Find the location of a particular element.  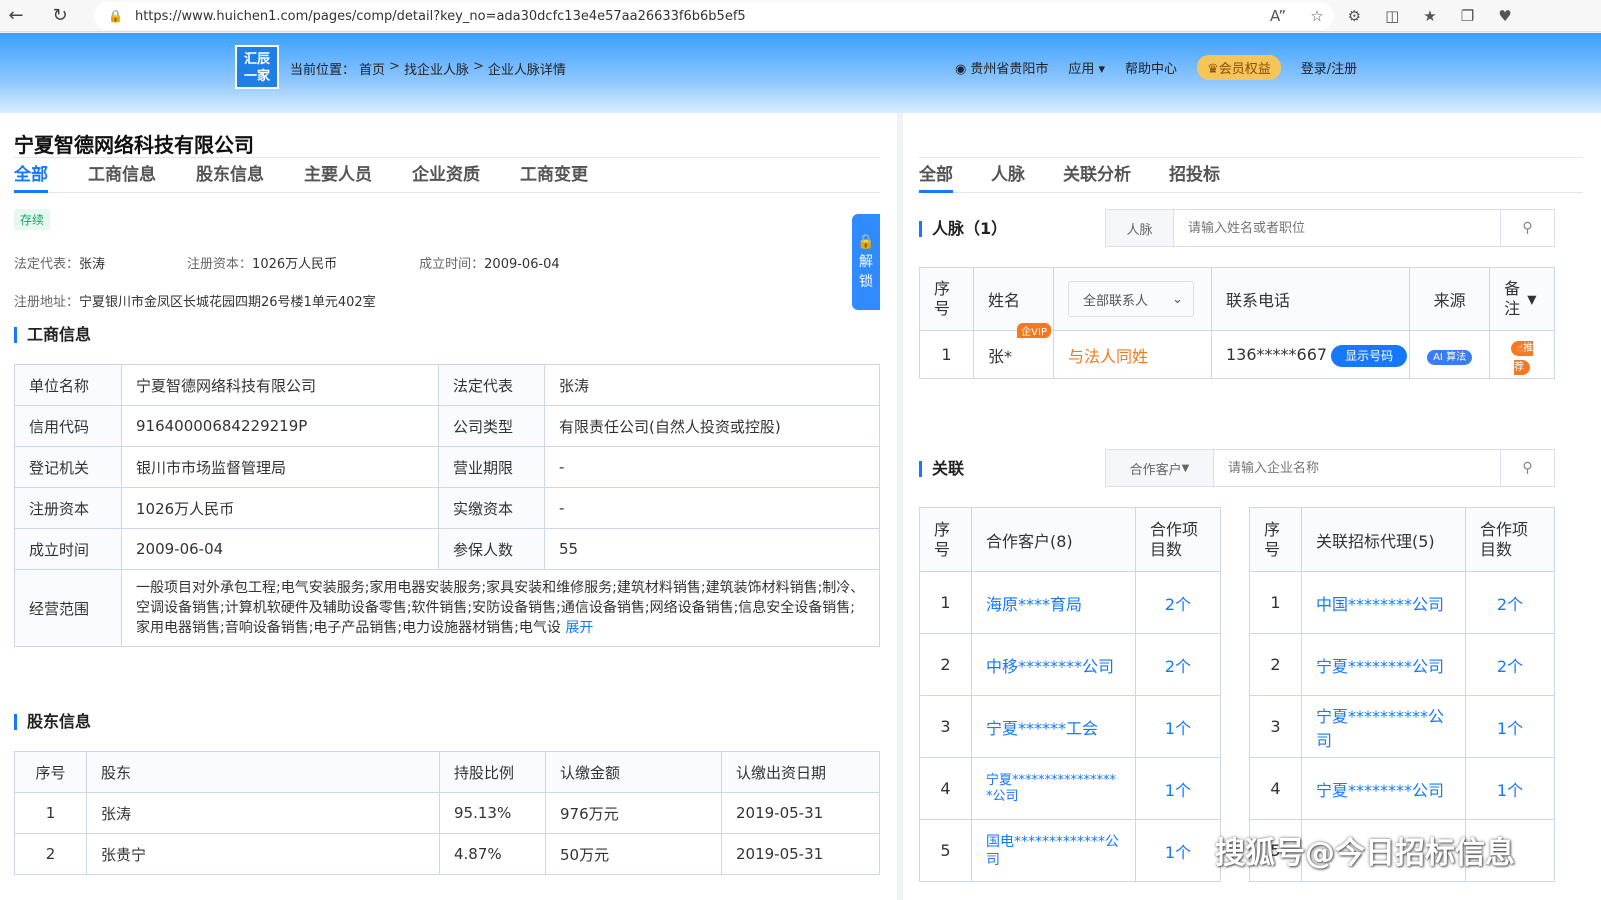

tab-bidding: 招投标 is located at coordinates (1194, 175).